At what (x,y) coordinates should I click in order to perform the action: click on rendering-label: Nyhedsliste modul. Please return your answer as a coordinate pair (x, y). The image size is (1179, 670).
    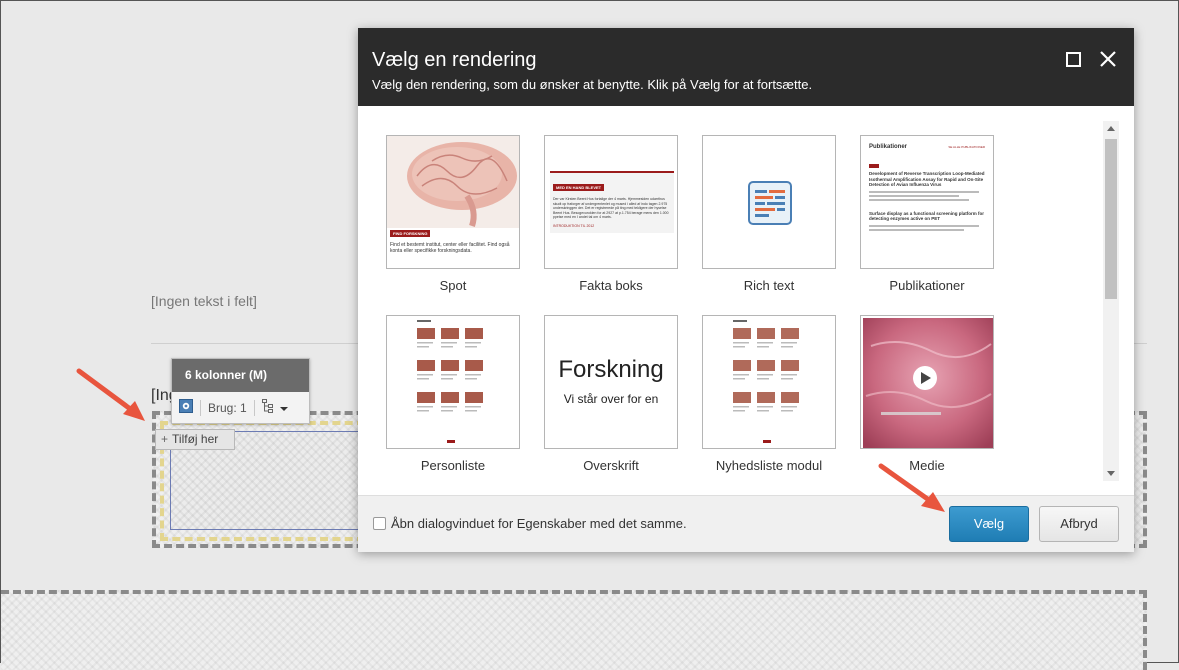
    Looking at the image, I should click on (769, 465).